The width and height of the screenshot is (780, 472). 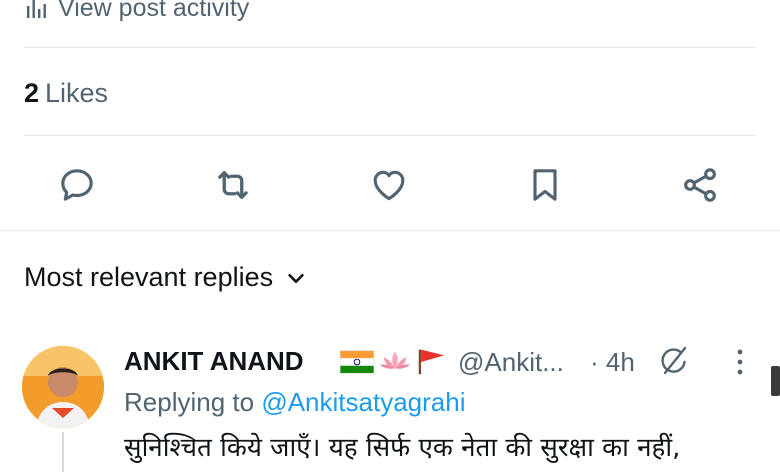 I want to click on reply-icon, so click(x=77, y=185).